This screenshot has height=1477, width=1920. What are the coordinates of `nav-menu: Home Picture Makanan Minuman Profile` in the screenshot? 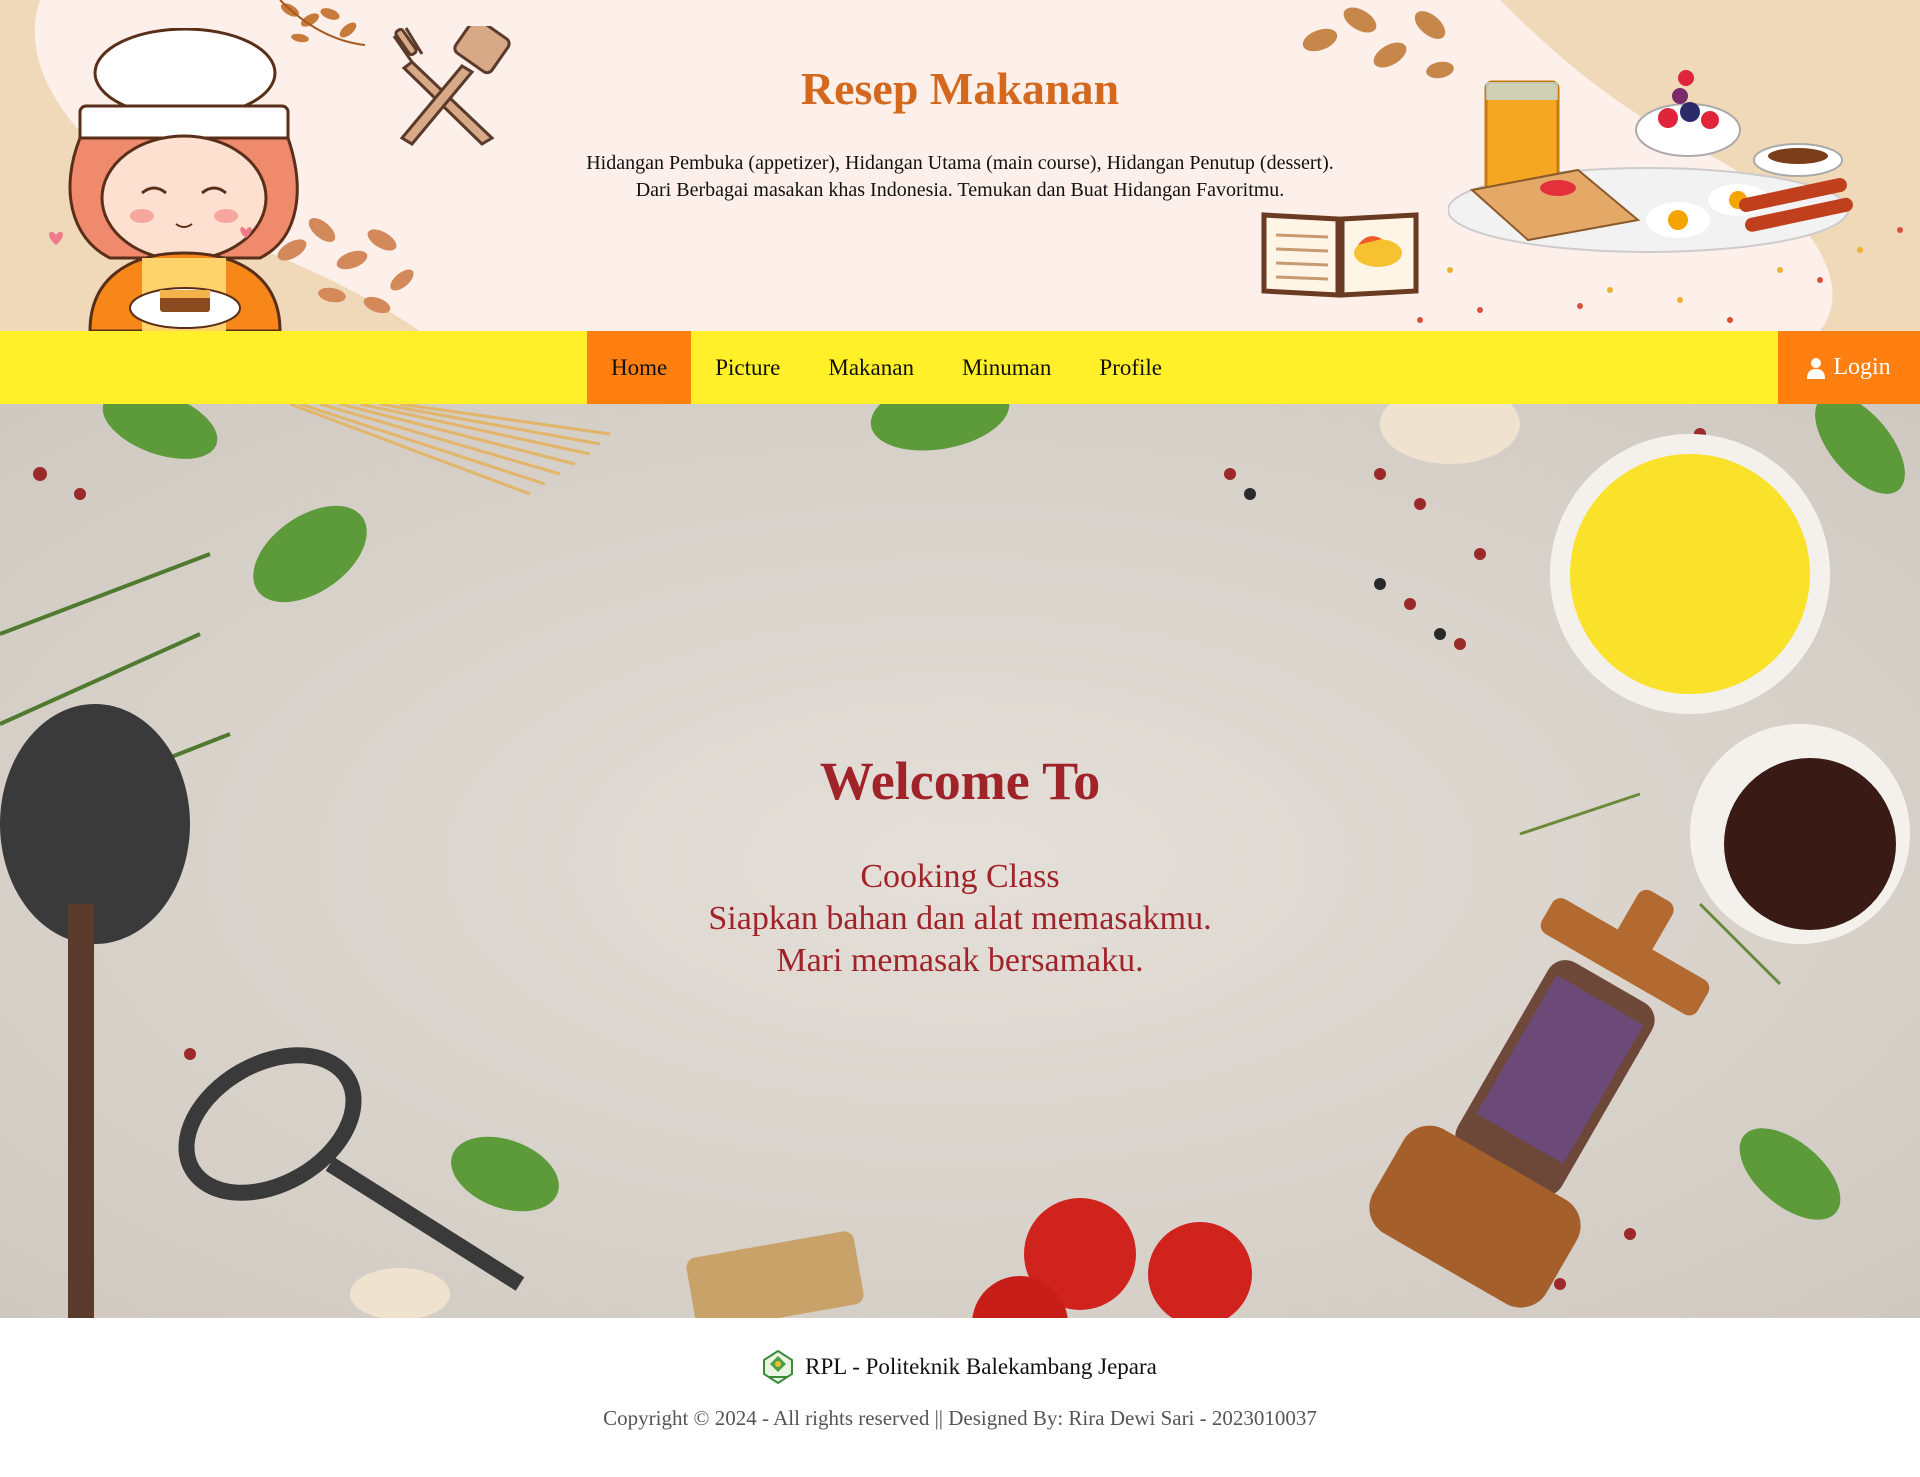 It's located at (886, 367).